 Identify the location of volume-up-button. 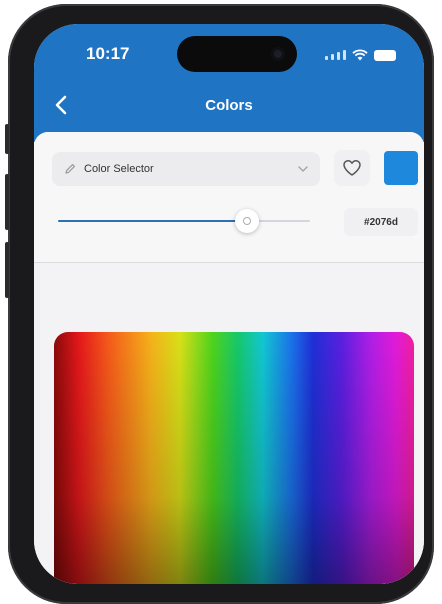
(7, 202).